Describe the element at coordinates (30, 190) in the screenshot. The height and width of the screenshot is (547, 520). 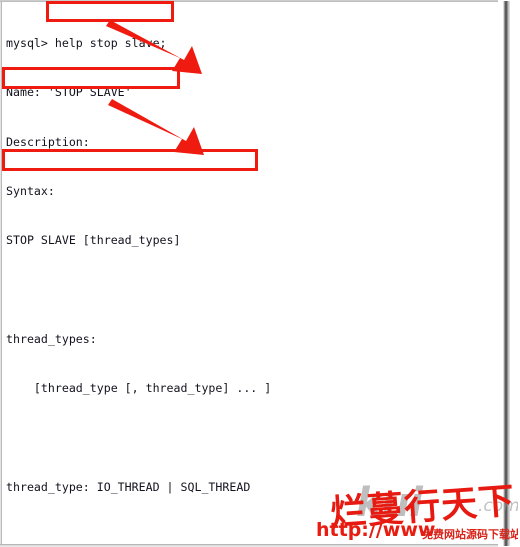
I see `console-line: Syntax:` at that location.